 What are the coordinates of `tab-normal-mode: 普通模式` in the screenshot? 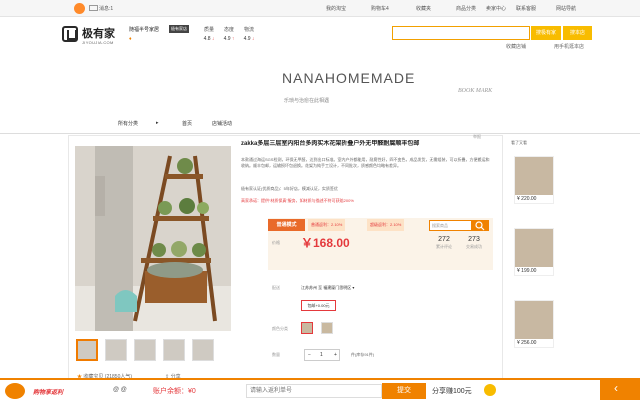 It's located at (286, 225).